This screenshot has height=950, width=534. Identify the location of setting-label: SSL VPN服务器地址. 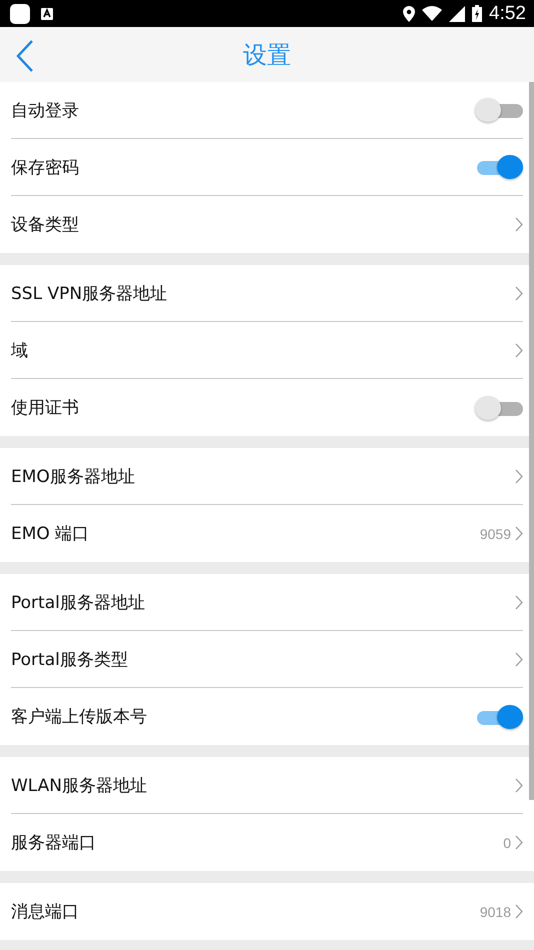
(89, 293).